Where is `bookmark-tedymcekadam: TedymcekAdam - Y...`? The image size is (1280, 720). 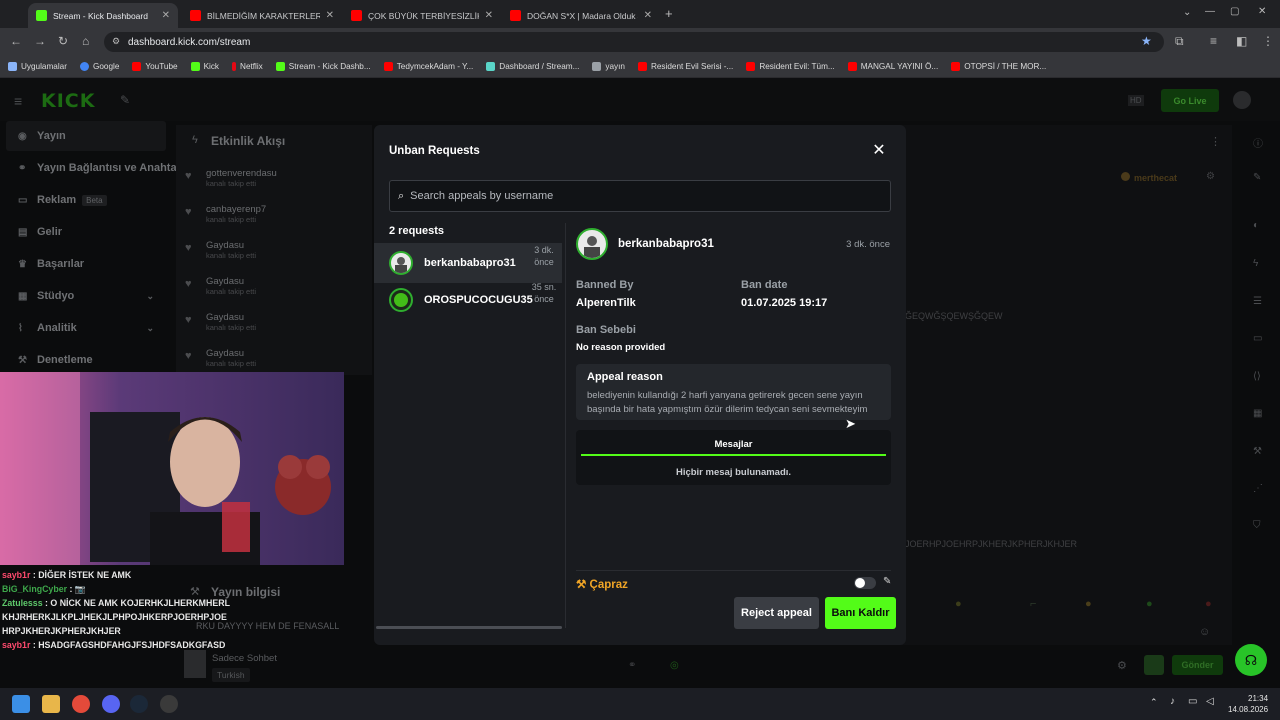 bookmark-tedymcekadam: TedymcekAdam - Y... is located at coordinates (428, 66).